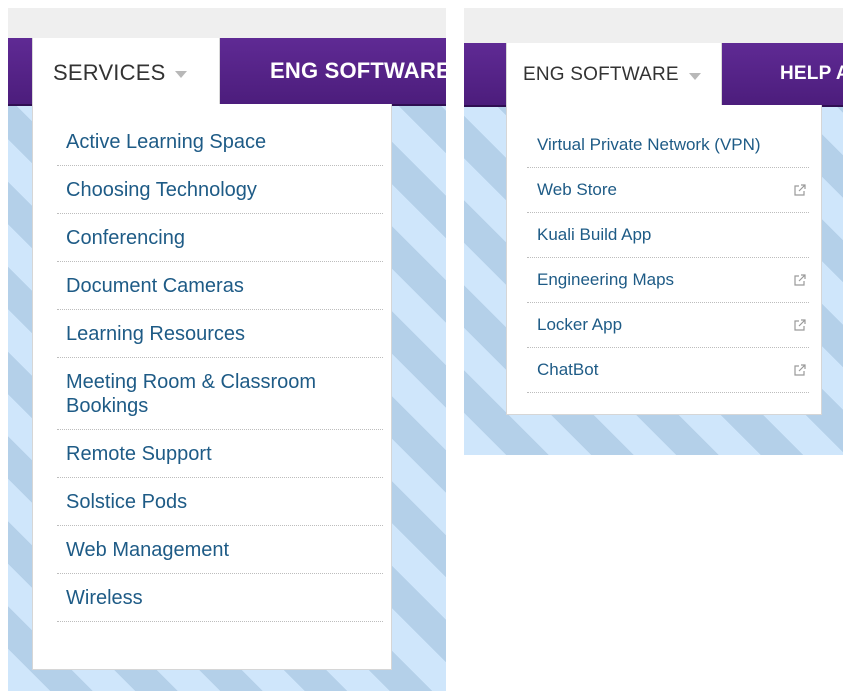 The height and width of the screenshot is (691, 843). I want to click on menu-item-label: Wireless, so click(104, 598).